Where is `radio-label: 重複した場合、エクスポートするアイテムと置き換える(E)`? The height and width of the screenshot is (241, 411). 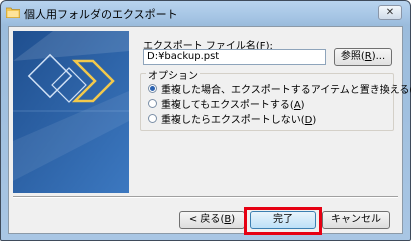
radio-label: 重複した場合、エクスポートするアイテムと置き換える(E) is located at coordinates (286, 90).